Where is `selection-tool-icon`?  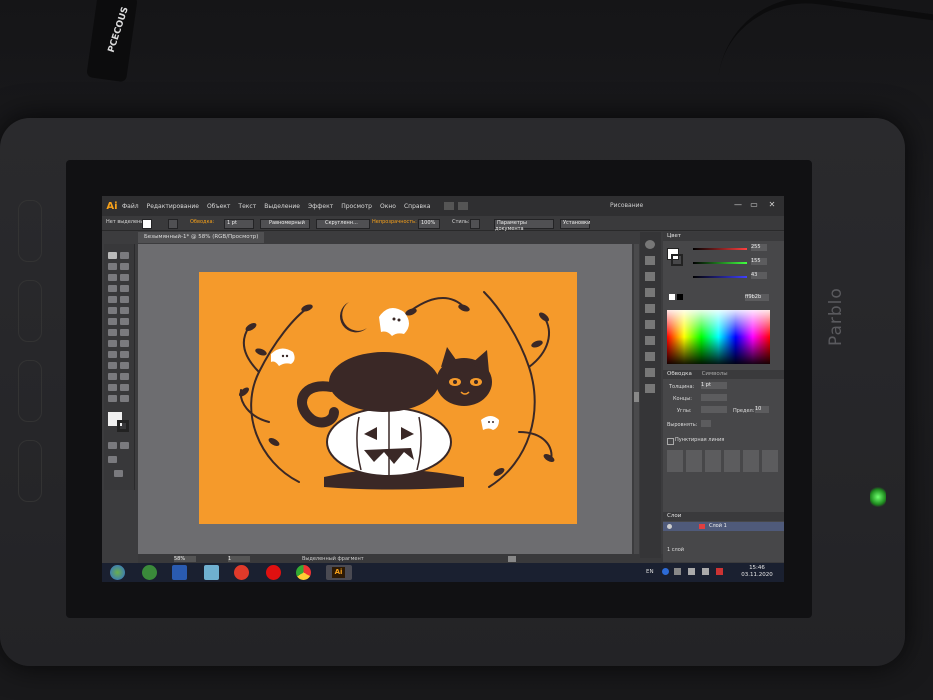
selection-tool-icon is located at coordinates (112, 255).